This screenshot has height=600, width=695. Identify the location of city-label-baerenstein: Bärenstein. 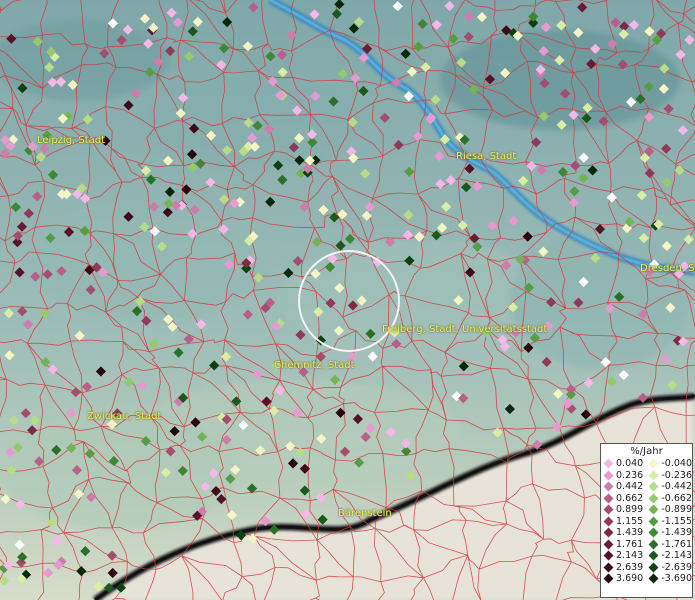
(365, 513).